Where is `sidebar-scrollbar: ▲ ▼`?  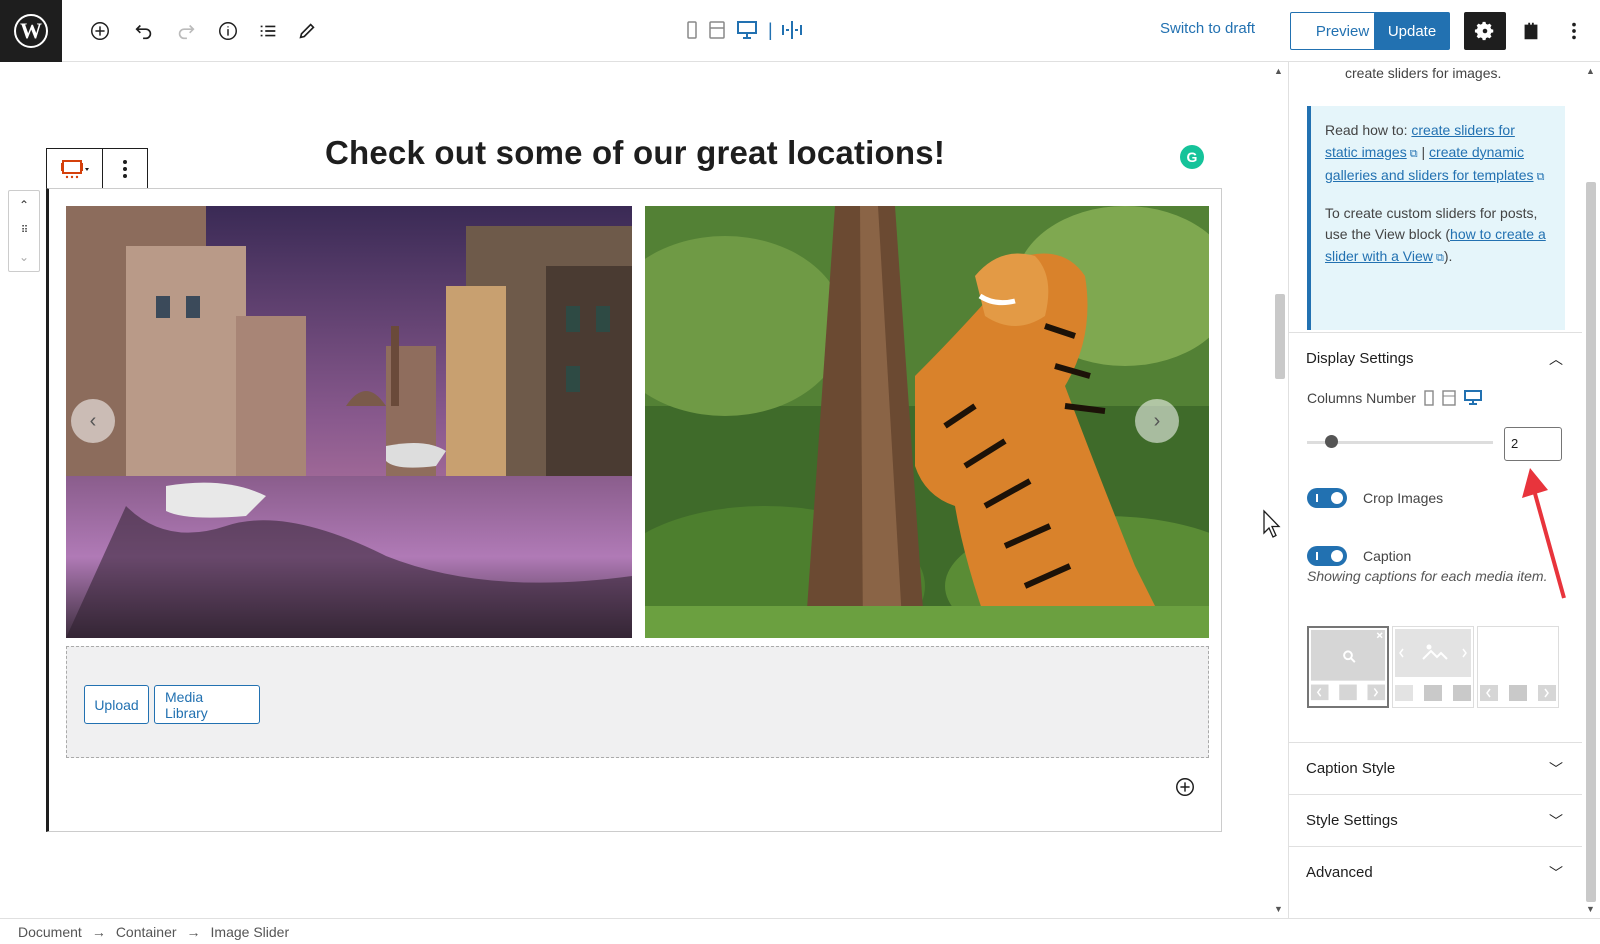 sidebar-scrollbar: ▲ ▼ is located at coordinates (1591, 490).